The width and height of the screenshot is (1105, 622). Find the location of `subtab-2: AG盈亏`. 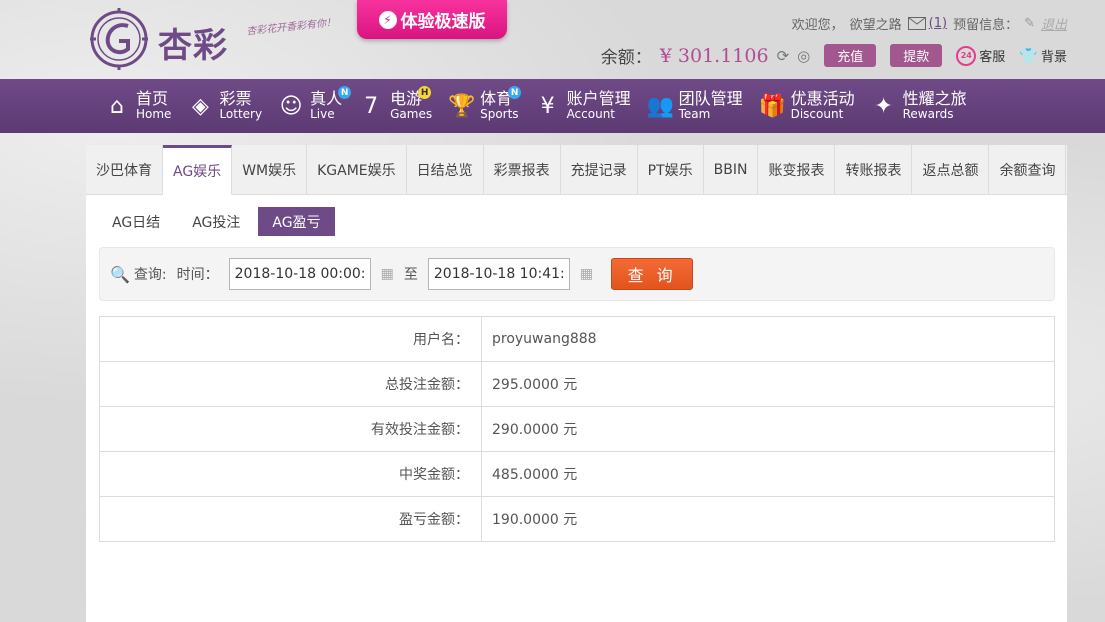

subtab-2: AG盈亏 is located at coordinates (296, 221).